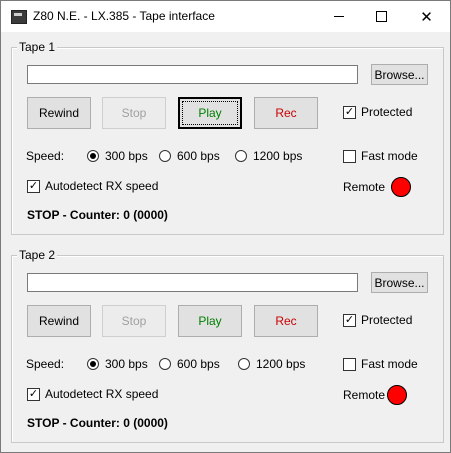 This screenshot has height=453, width=451. Describe the element at coordinates (97, 215) in the screenshot. I see `tape-1-status: STOP - Counter: 0 (0000)` at that location.